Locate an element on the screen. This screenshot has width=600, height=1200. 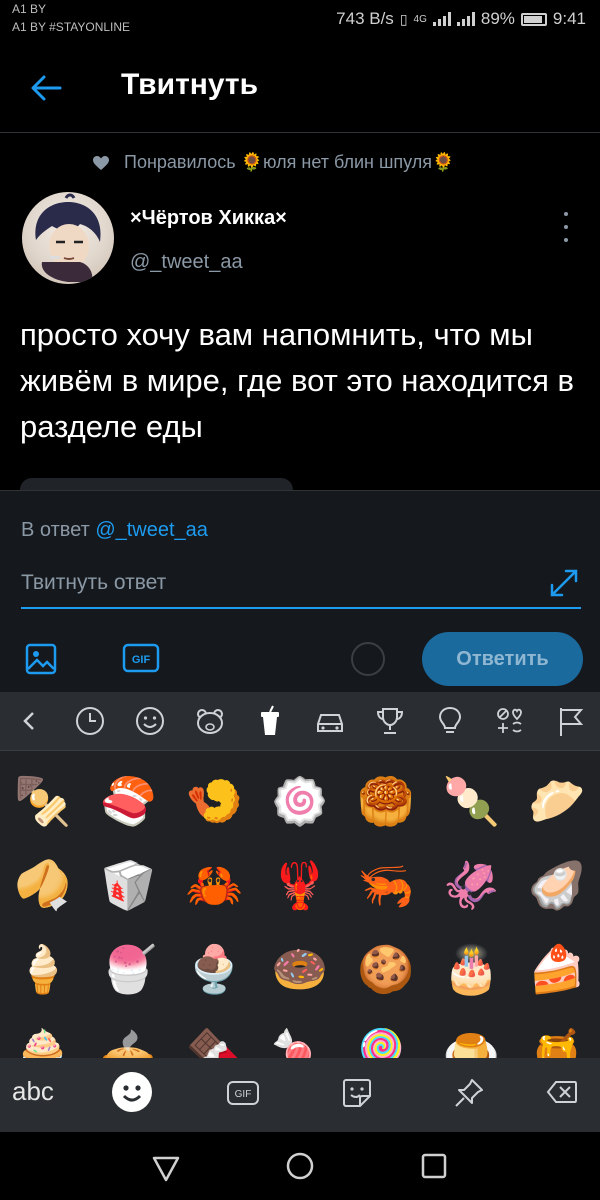
gif-text: GIF is located at coordinates (141, 660).